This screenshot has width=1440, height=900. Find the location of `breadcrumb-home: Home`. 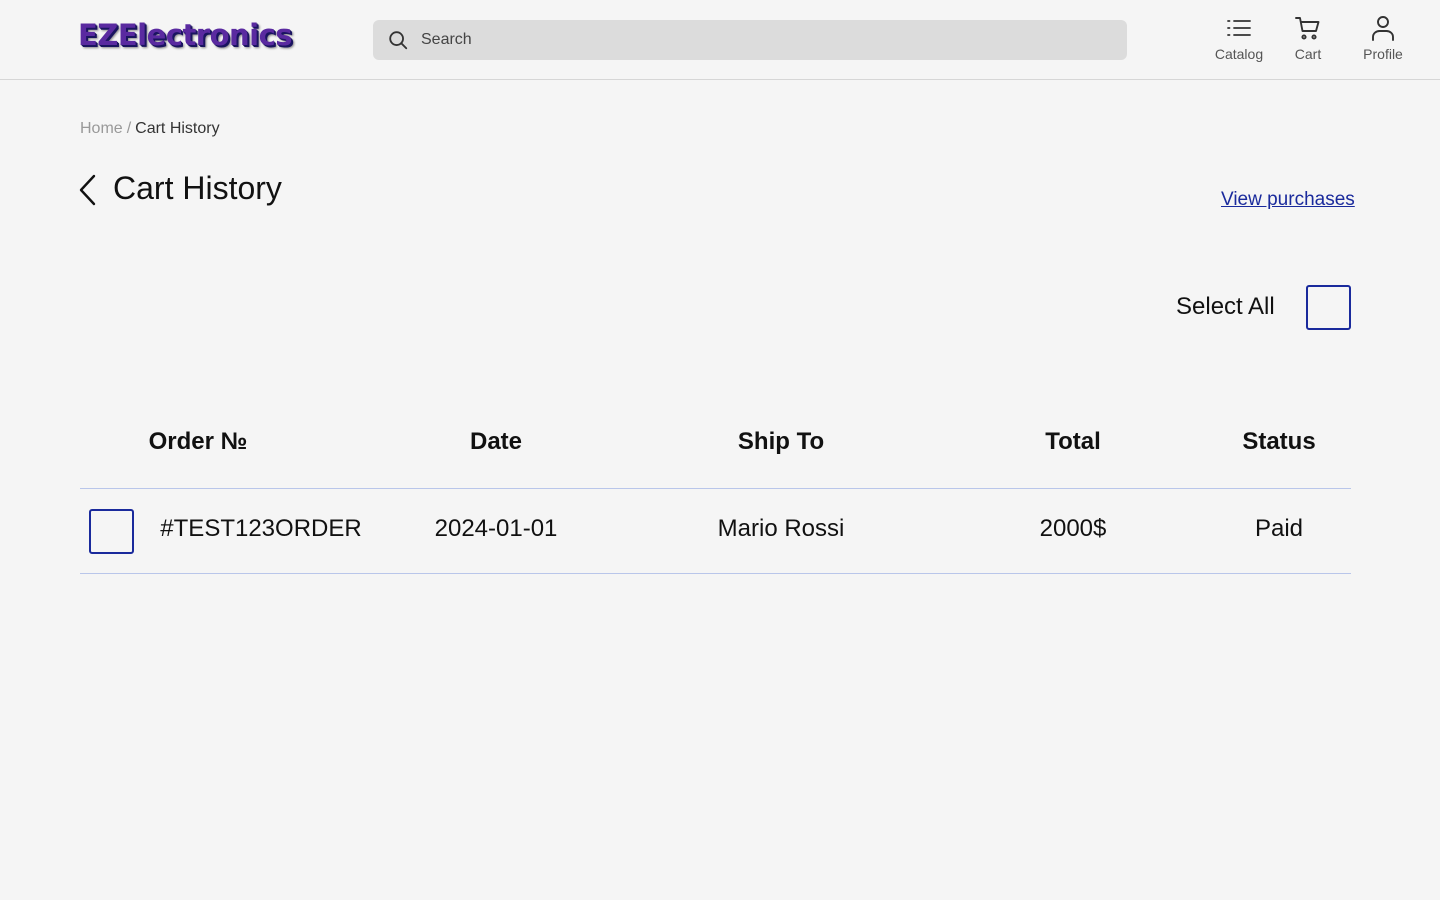

breadcrumb-home: Home is located at coordinates (101, 128).